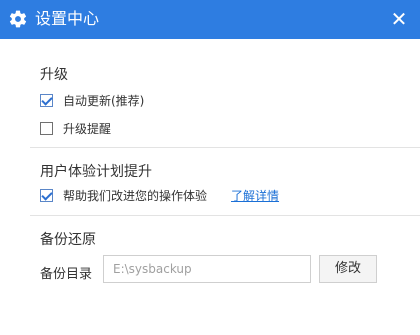  I want to click on help-improve-row: 帮助我们改进您的操作体验 了解详情, so click(159, 195).